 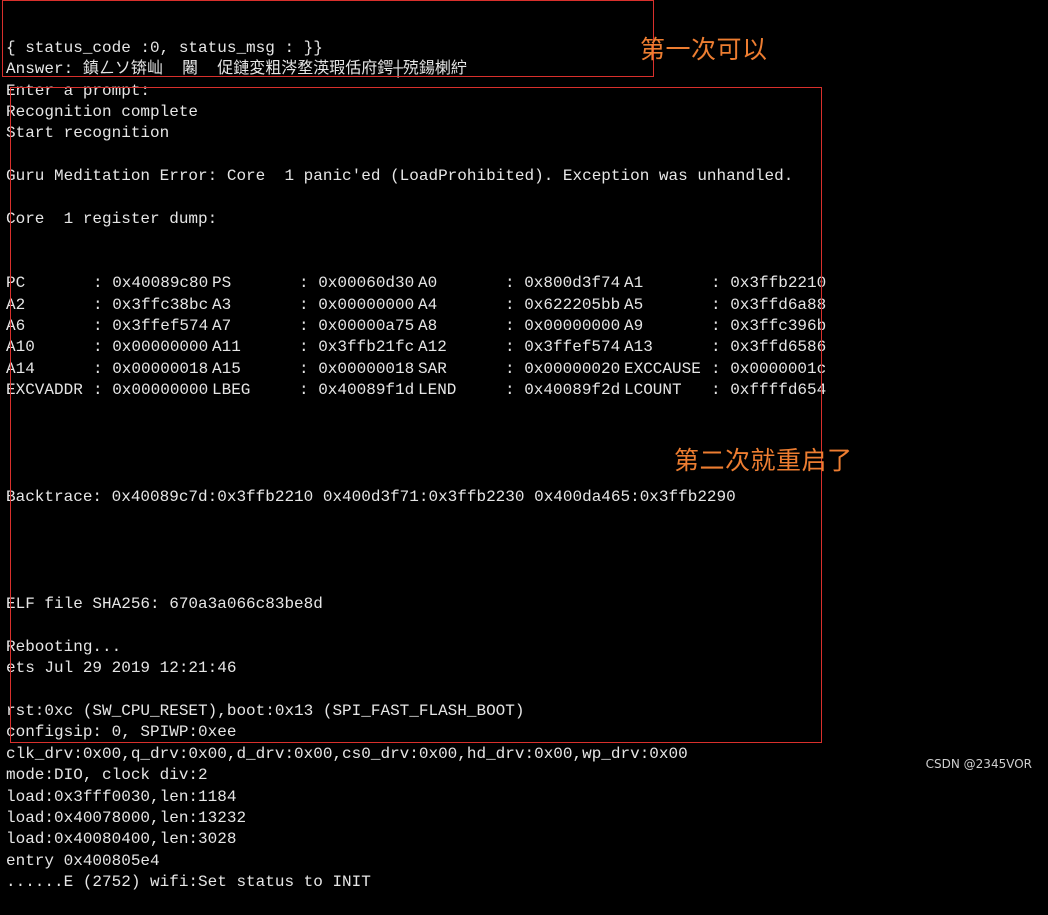 What do you see at coordinates (328, 38) in the screenshot?
I see `first-attempt-highlight-box` at bounding box center [328, 38].